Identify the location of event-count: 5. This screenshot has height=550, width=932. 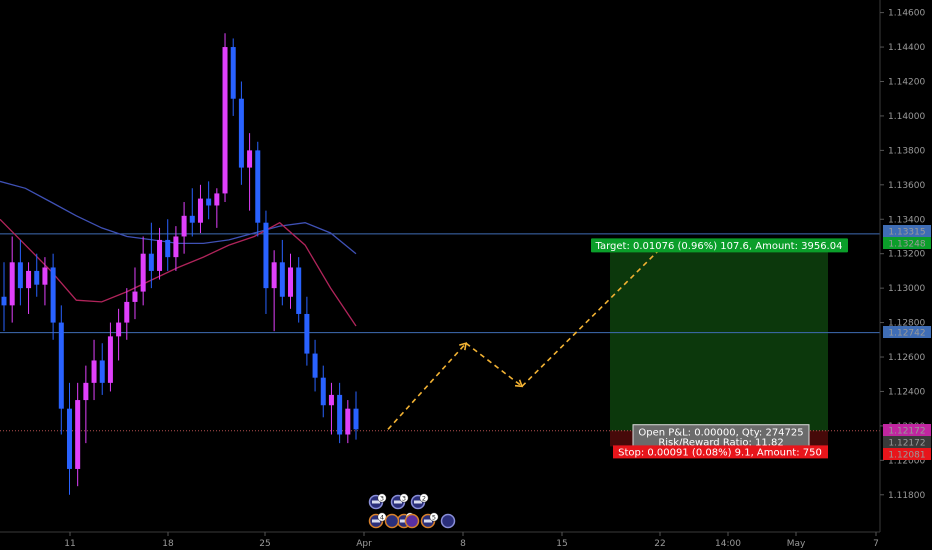
(434, 518).